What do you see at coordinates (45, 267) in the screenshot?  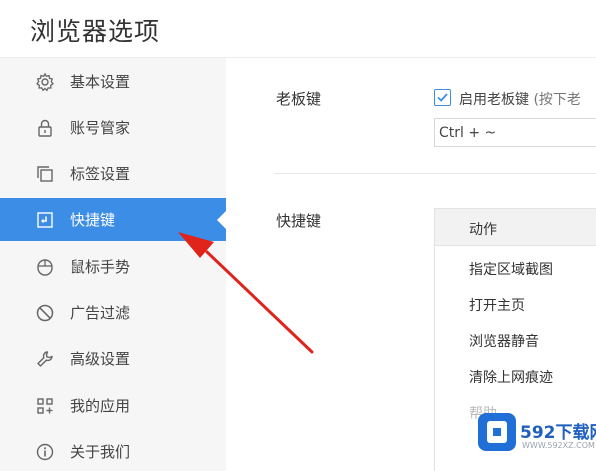 I see `mouse-icon` at bounding box center [45, 267].